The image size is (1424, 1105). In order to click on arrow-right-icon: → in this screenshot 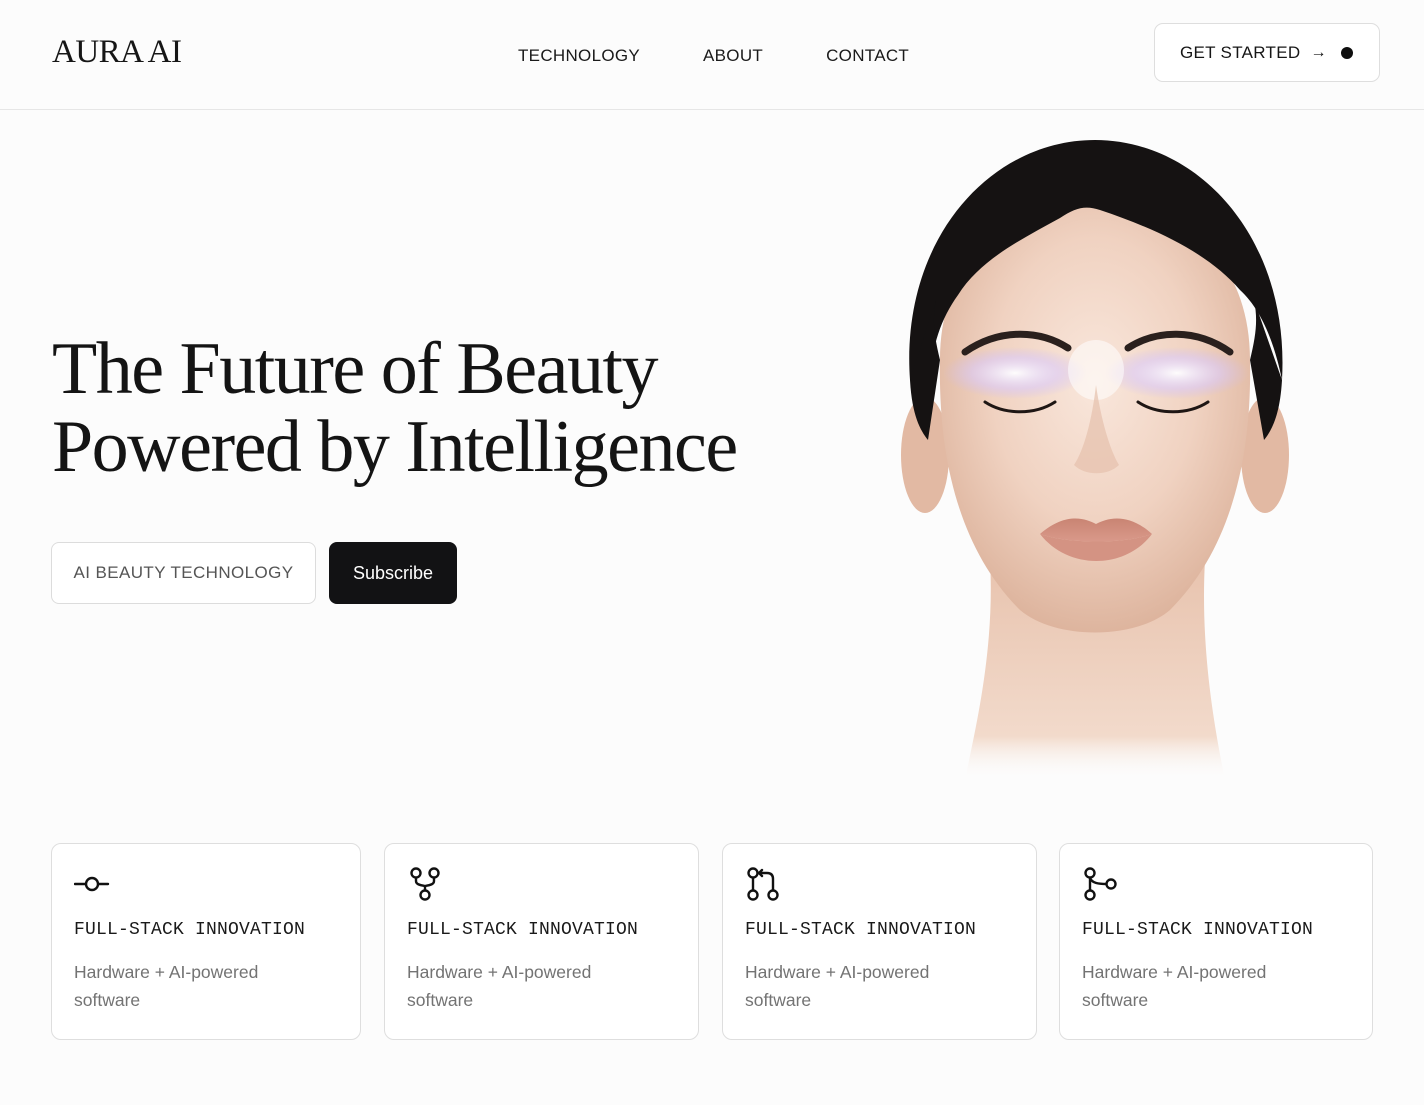, I will do `click(1318, 52)`.